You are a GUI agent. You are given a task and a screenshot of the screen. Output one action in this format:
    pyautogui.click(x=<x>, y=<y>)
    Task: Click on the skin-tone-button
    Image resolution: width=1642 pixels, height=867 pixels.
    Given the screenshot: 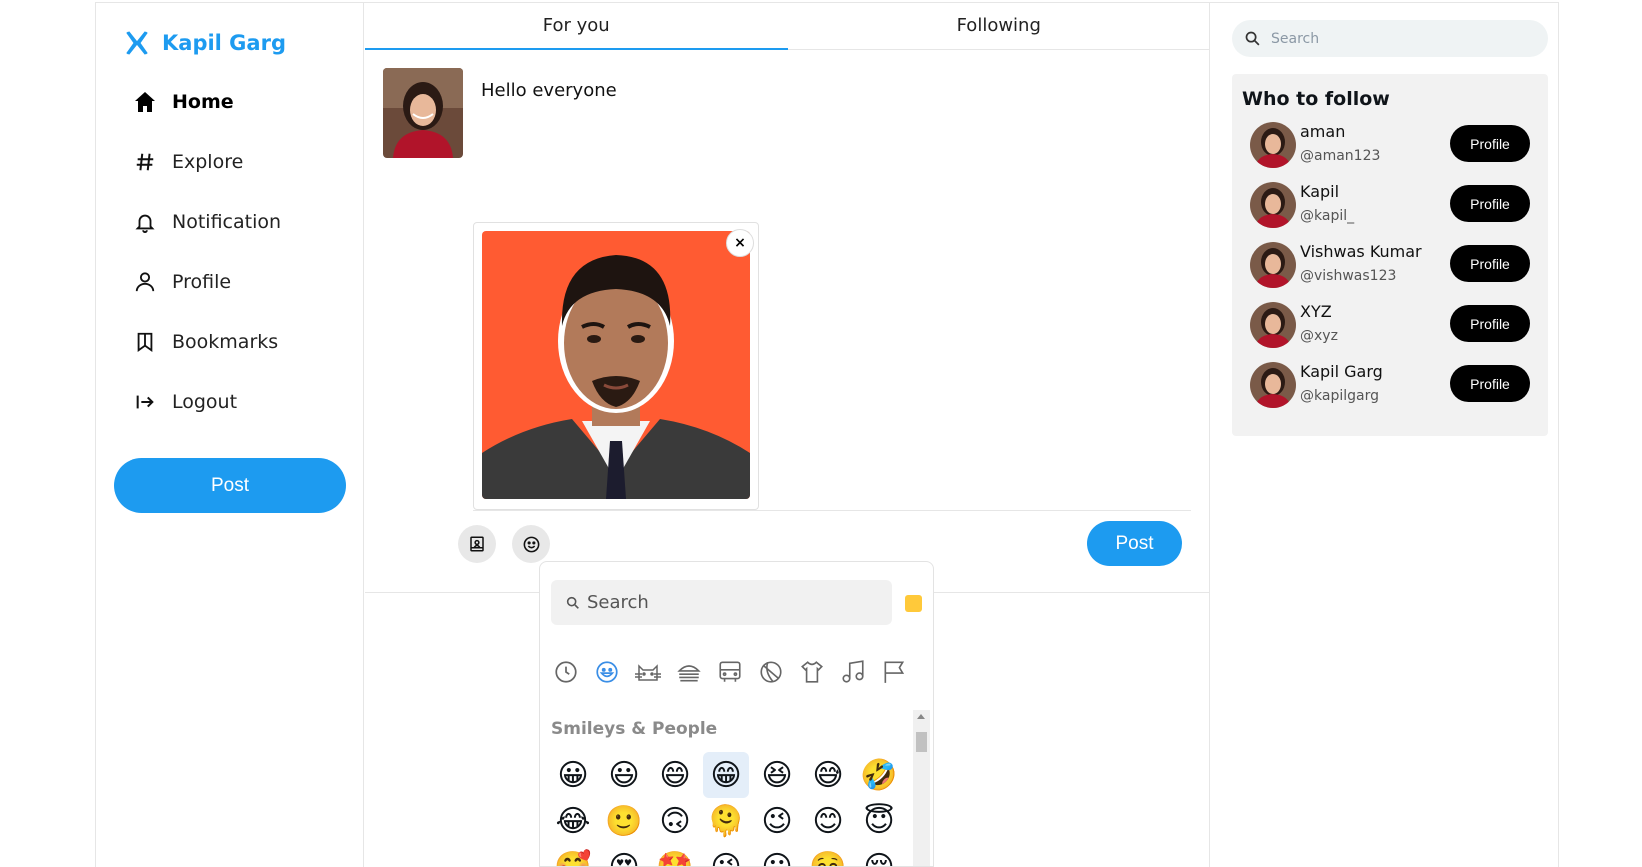 What is the action you would take?
    pyautogui.click(x=913, y=603)
    